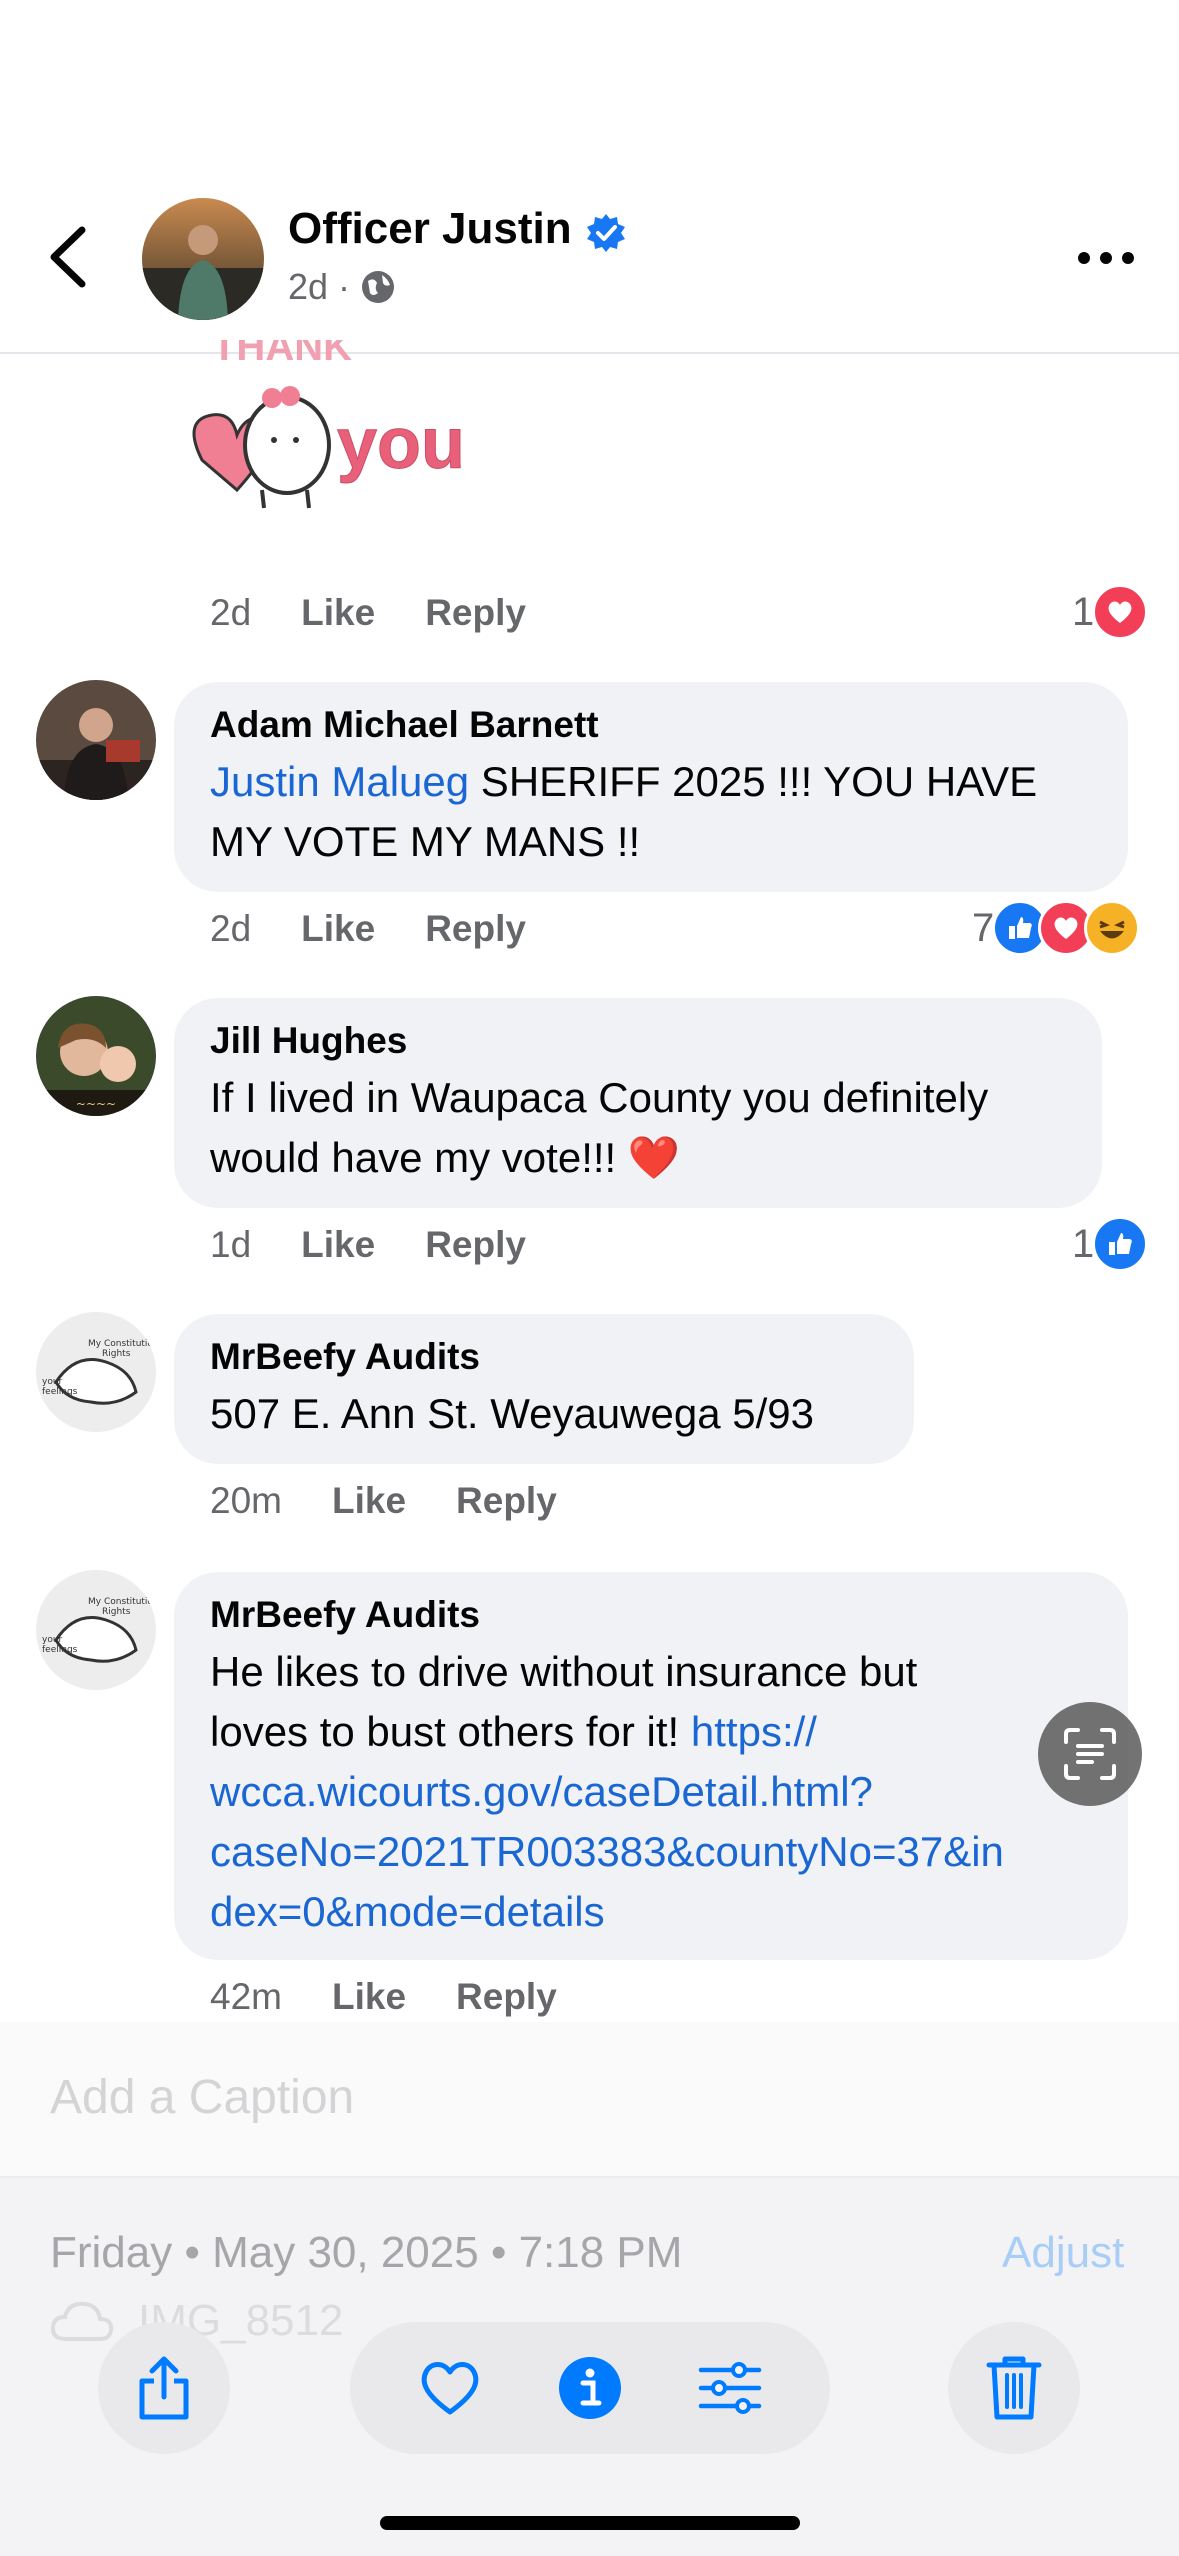 This screenshot has height=2556, width=1179. I want to click on icloud-icon, so click(82, 2321).